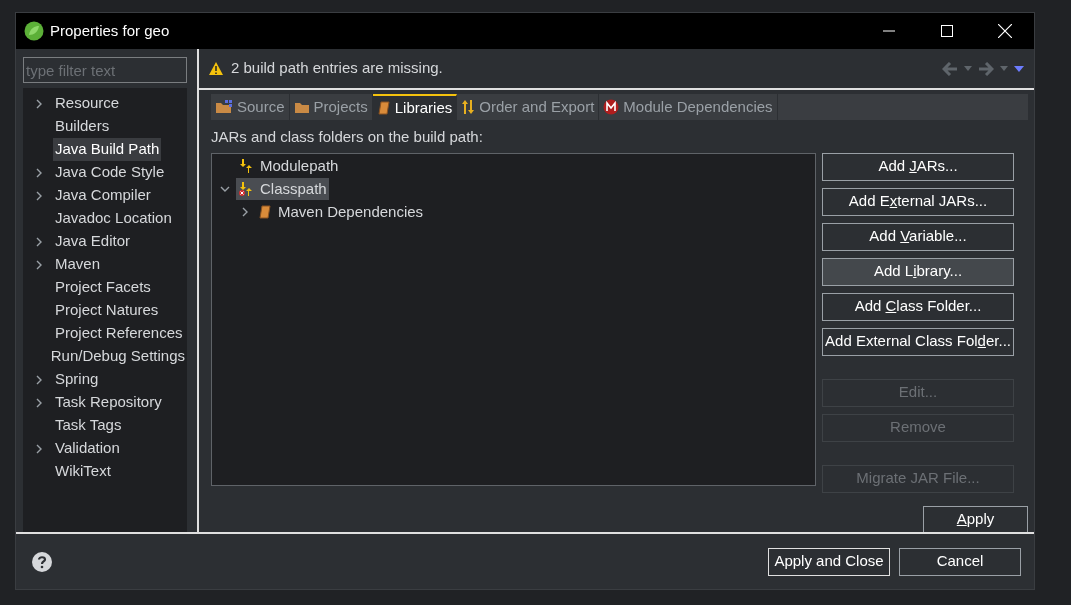 The height and width of the screenshot is (605, 1071). Describe the element at coordinates (110, 30) in the screenshot. I see `window-title: Properties for geo` at that location.